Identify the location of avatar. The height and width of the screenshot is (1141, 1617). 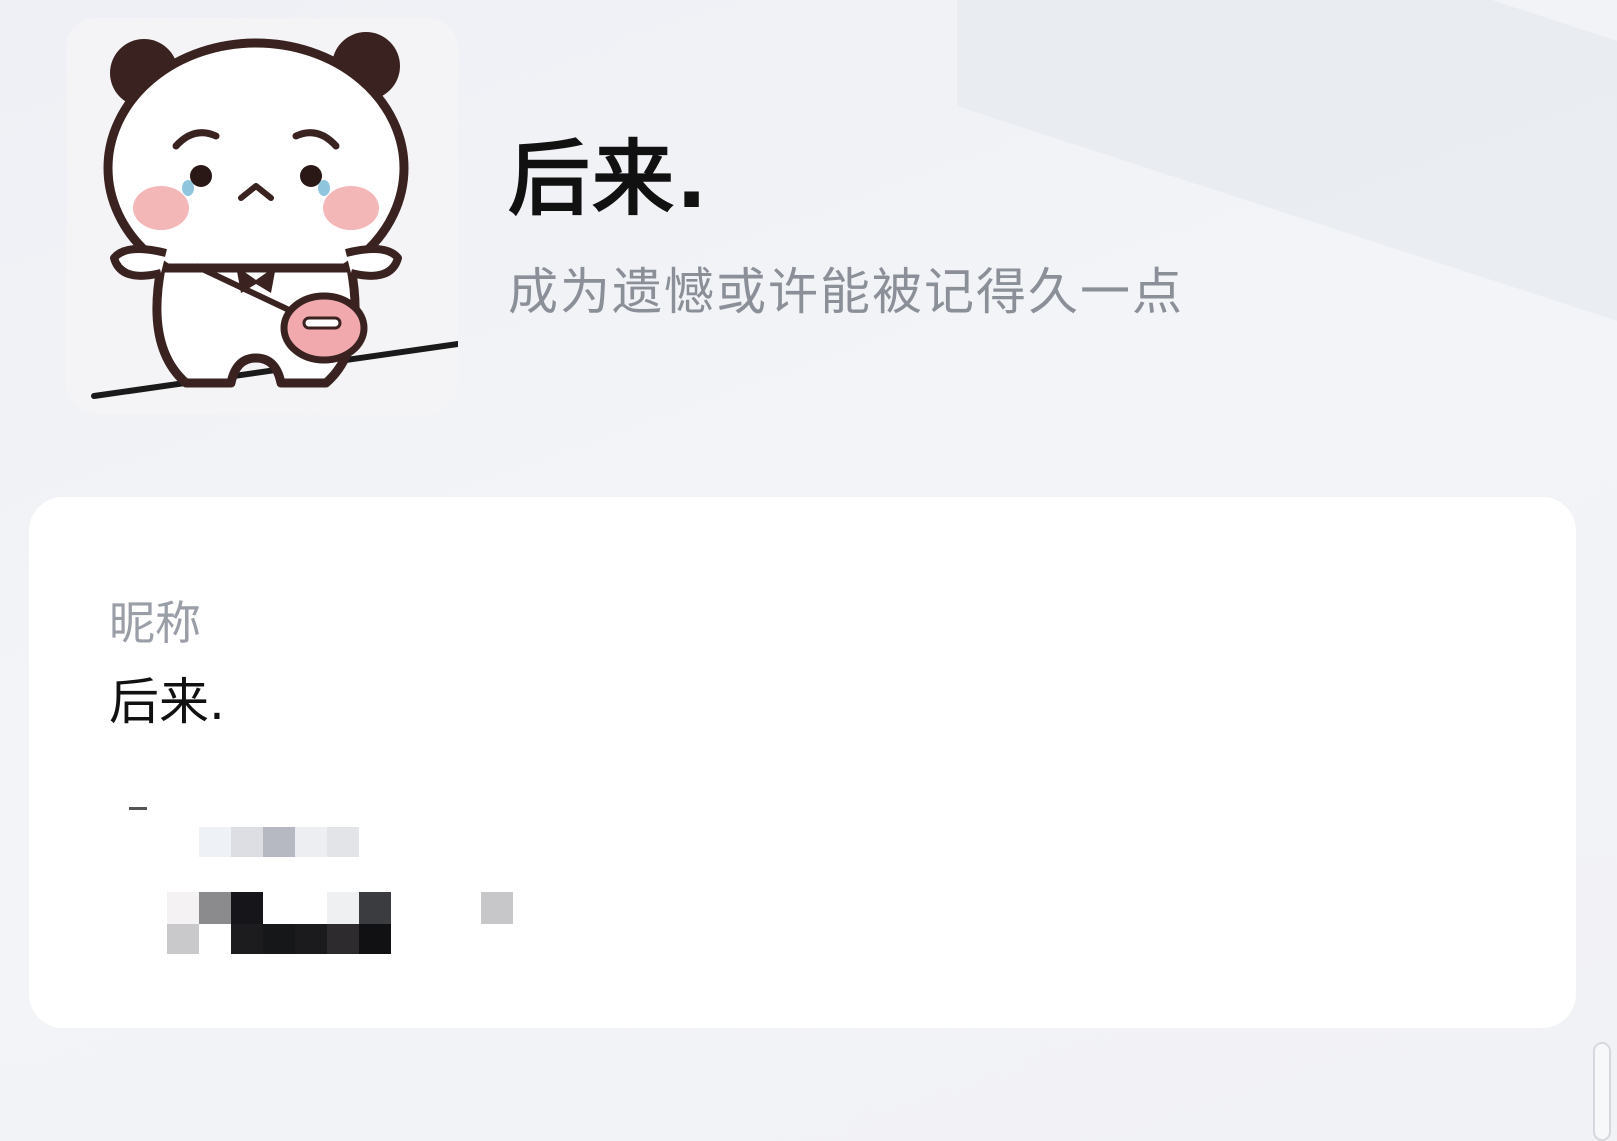
(262, 216).